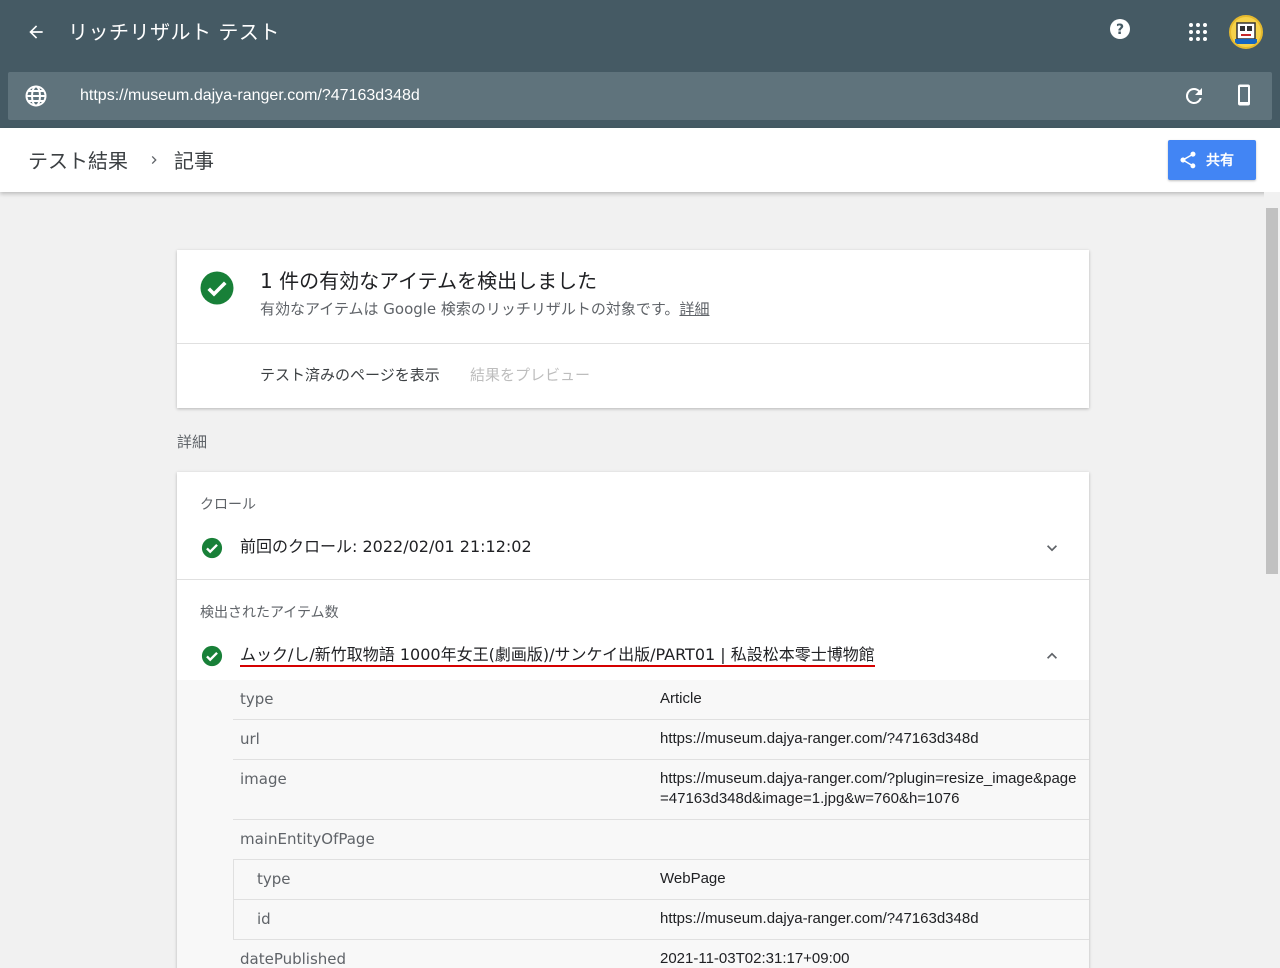  What do you see at coordinates (1246, 32) in the screenshot?
I see `account-avatar` at bounding box center [1246, 32].